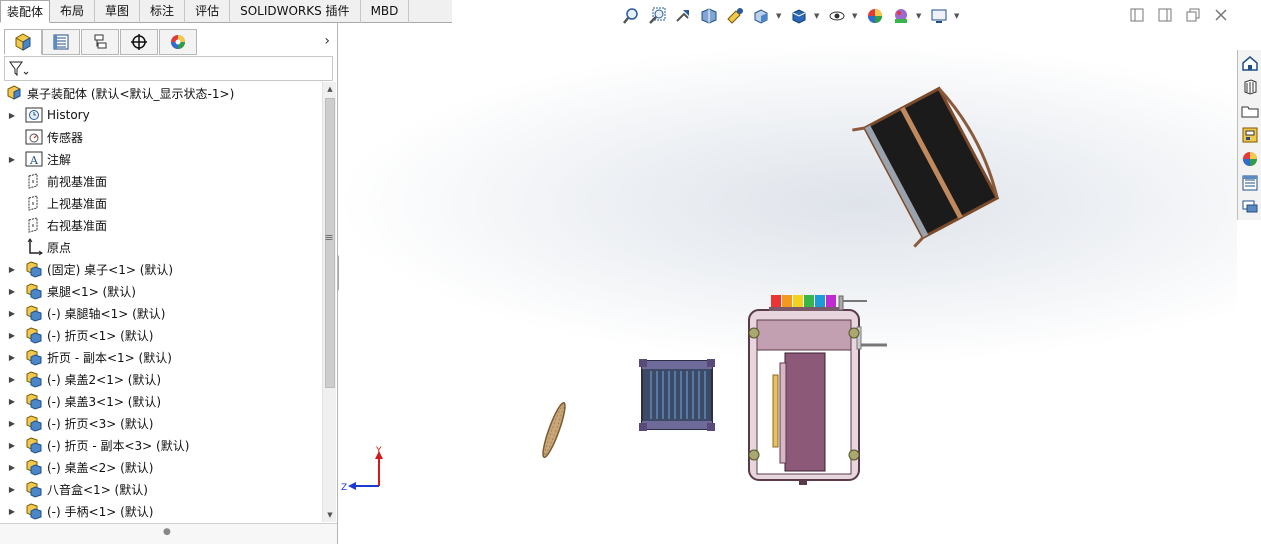 This screenshot has width=1261, height=544. What do you see at coordinates (118, 11) in the screenshot?
I see `command-tab: 草图` at bounding box center [118, 11].